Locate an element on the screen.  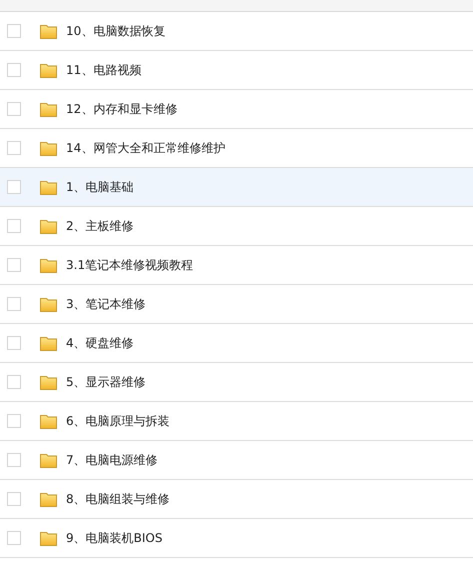
folder-name: 8、电脑组装与维修 is located at coordinates (118, 499).